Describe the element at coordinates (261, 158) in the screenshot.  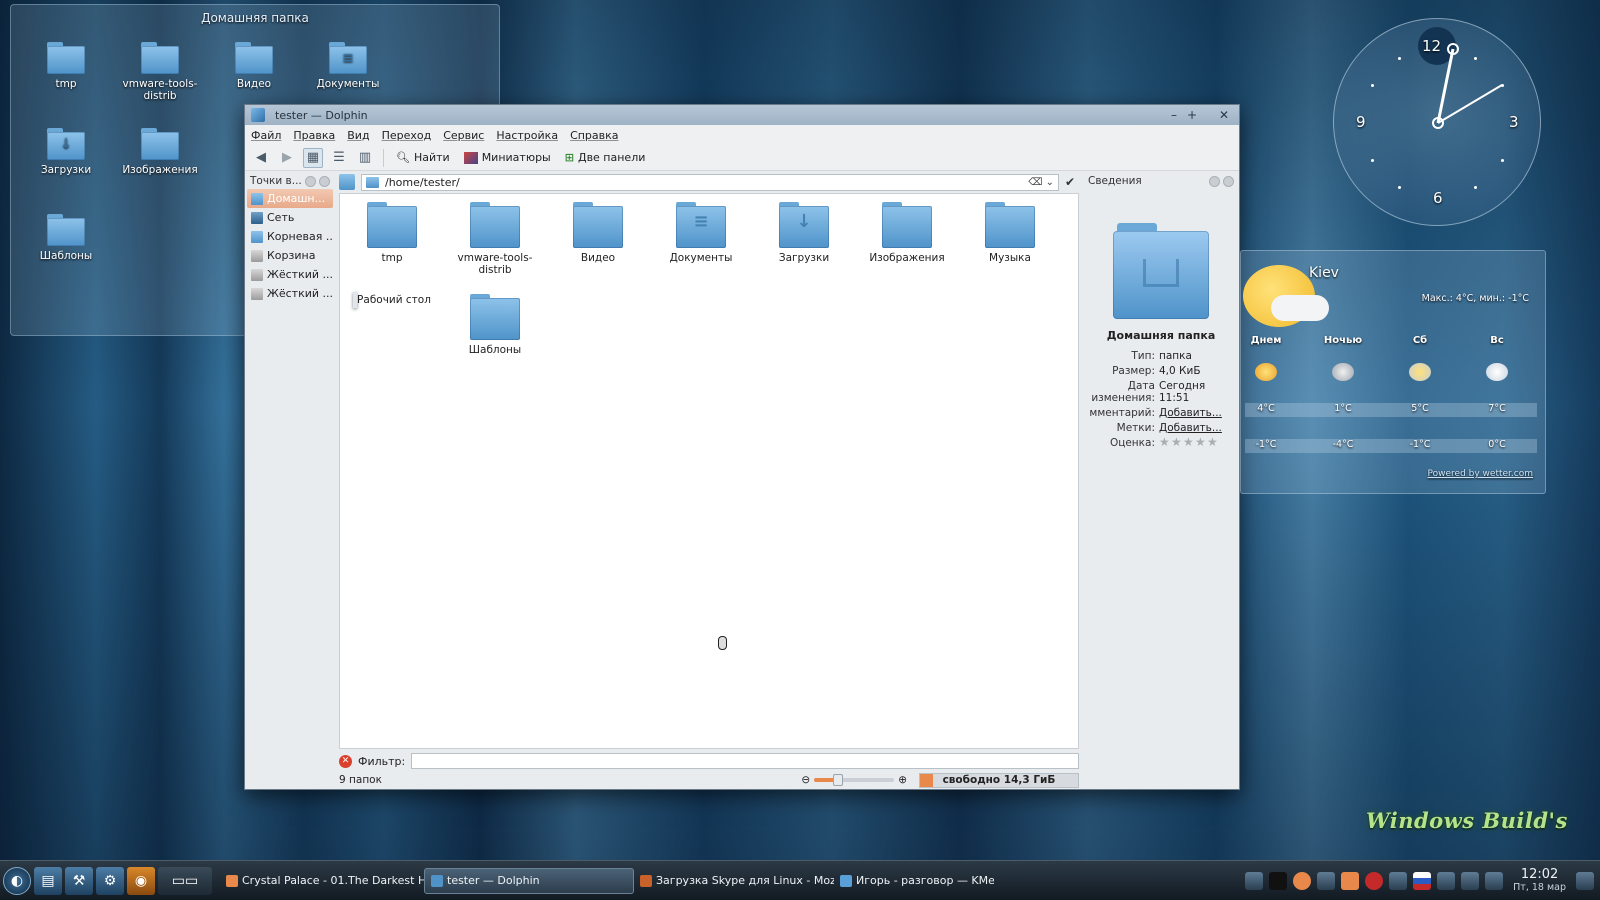
I see `back-button: ◀` at that location.